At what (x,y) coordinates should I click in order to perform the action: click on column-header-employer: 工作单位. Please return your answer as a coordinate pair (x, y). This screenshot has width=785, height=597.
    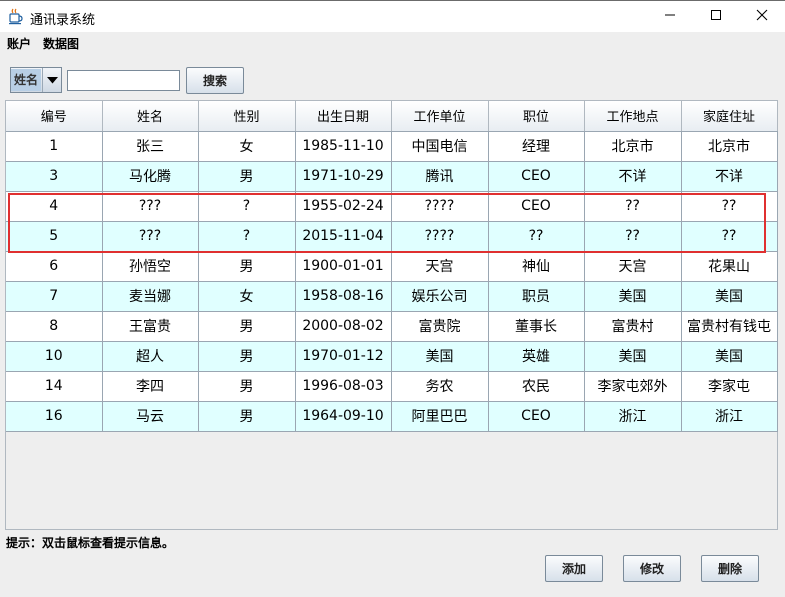
    Looking at the image, I should click on (440, 116).